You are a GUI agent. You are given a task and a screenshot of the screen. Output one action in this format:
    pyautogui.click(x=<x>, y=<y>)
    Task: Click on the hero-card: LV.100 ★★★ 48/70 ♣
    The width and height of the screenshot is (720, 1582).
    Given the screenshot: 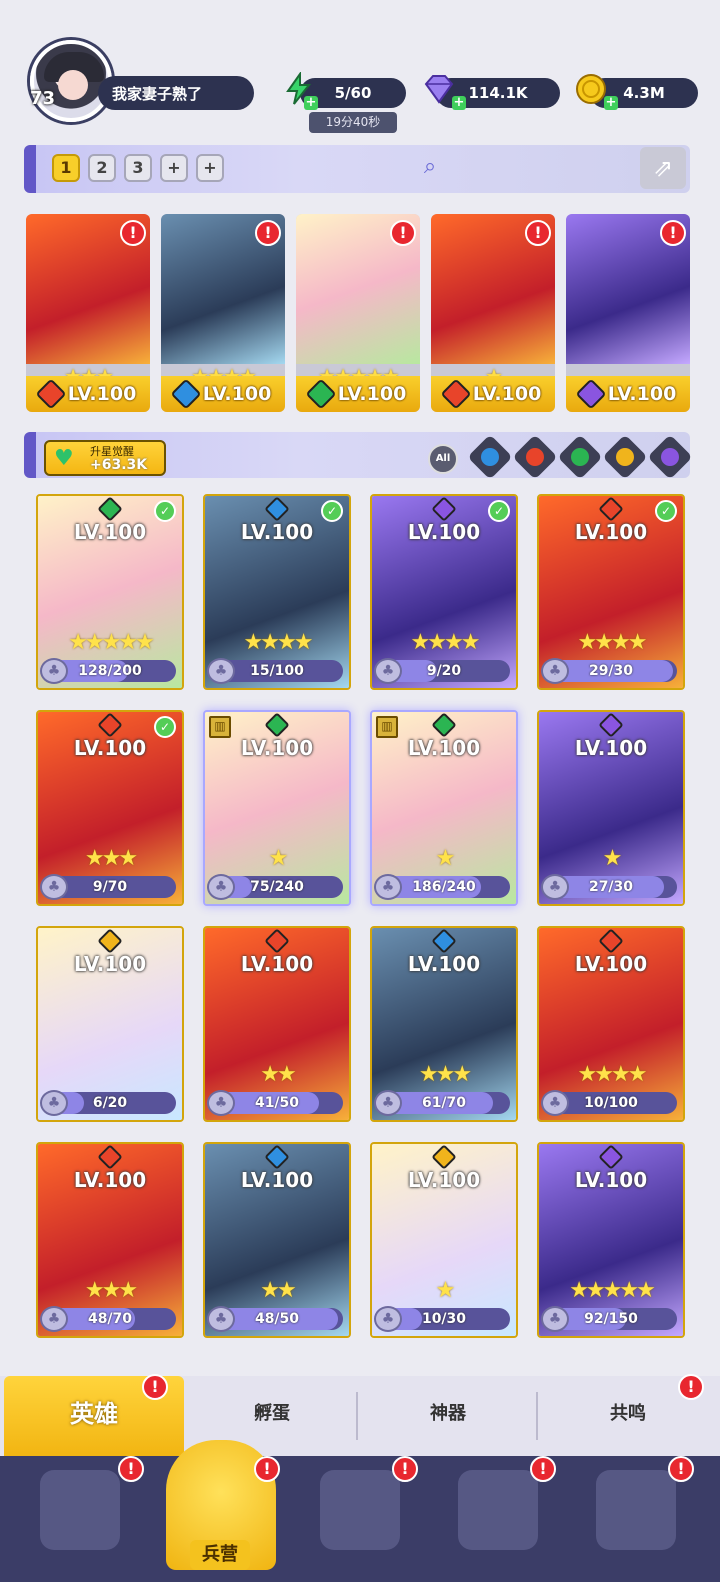 What is the action you would take?
    pyautogui.click(x=110, y=1240)
    